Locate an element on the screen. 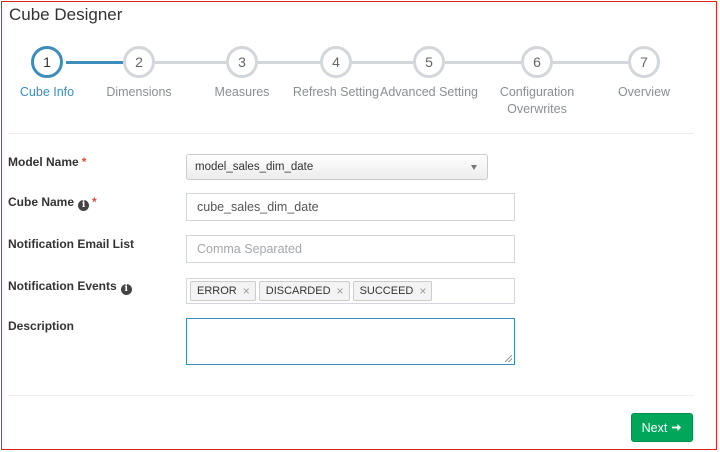 The width and height of the screenshot is (720, 452). step-6-label-text: Configuration is located at coordinates (537, 92).